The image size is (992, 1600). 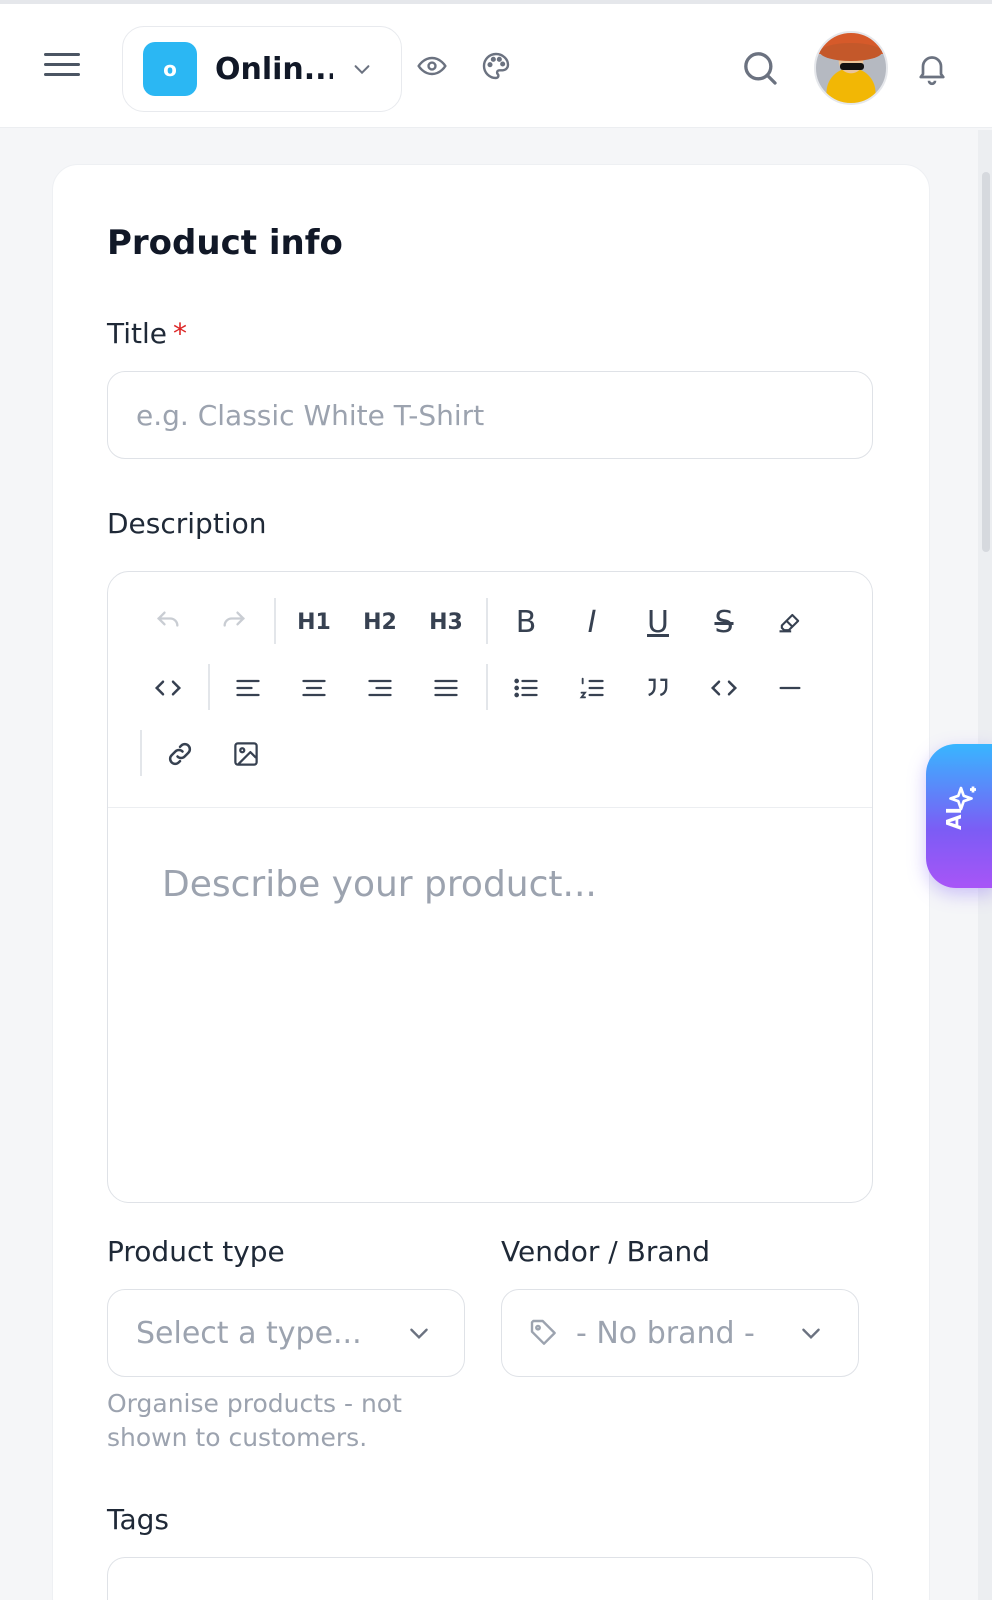 I want to click on heading-1-button: H1, so click(x=314, y=622).